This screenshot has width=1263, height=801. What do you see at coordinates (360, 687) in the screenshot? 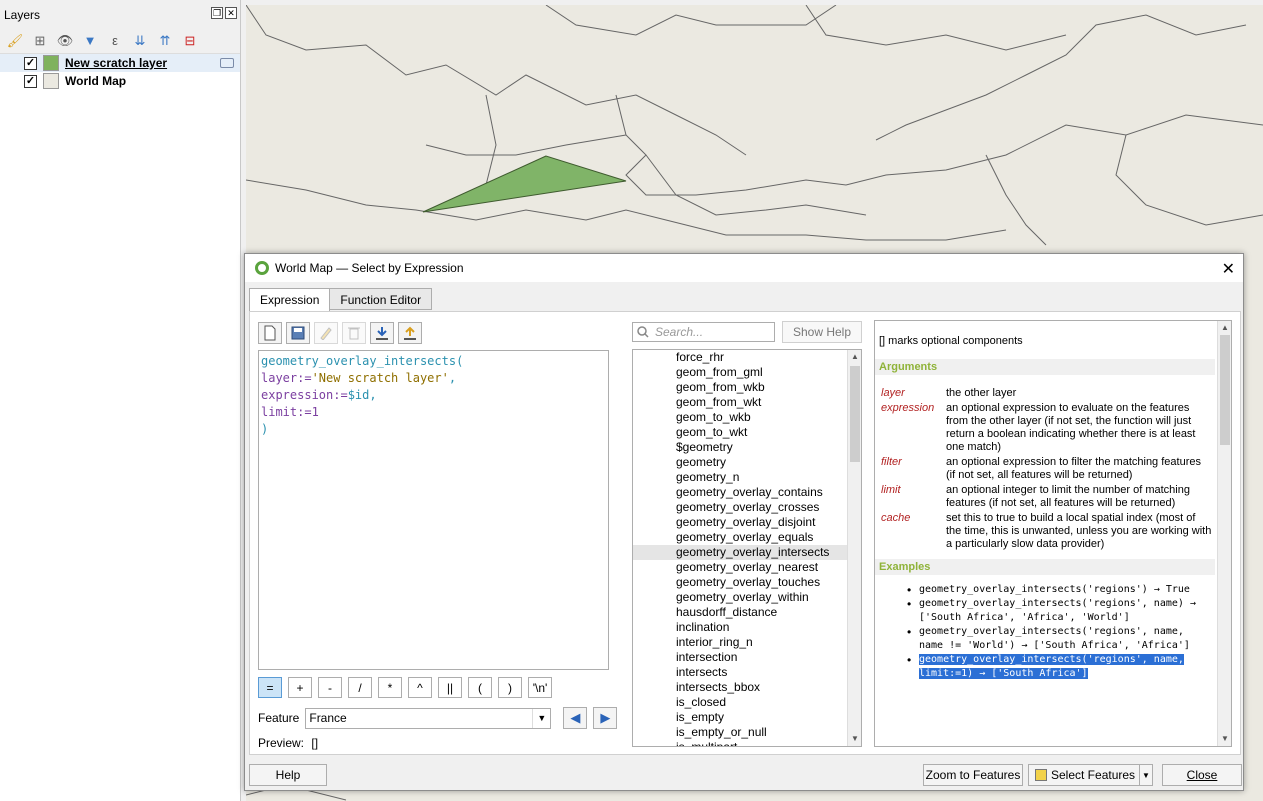
I see `op-divide-button: /` at bounding box center [360, 687].